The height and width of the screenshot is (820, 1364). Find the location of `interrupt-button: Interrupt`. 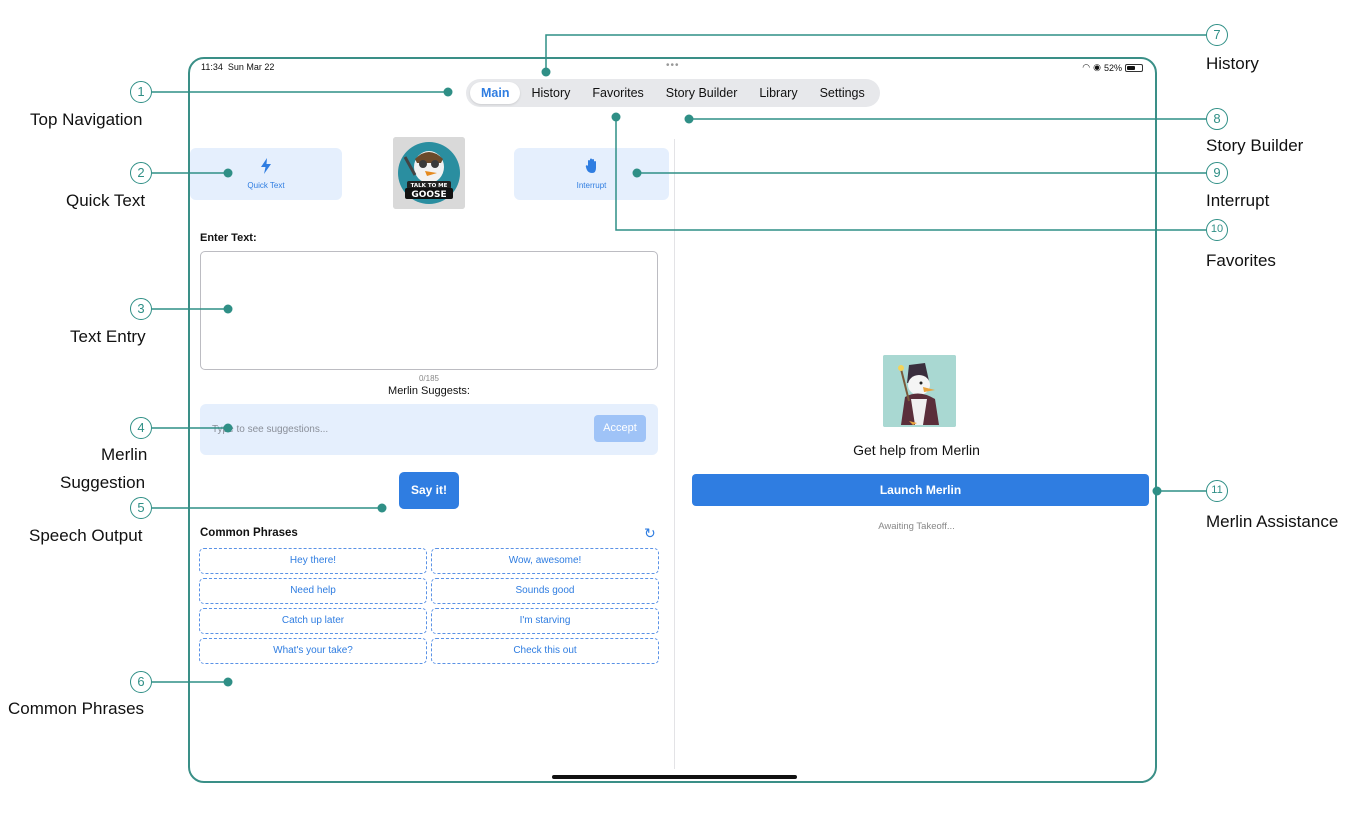

interrupt-button: Interrupt is located at coordinates (591, 174).